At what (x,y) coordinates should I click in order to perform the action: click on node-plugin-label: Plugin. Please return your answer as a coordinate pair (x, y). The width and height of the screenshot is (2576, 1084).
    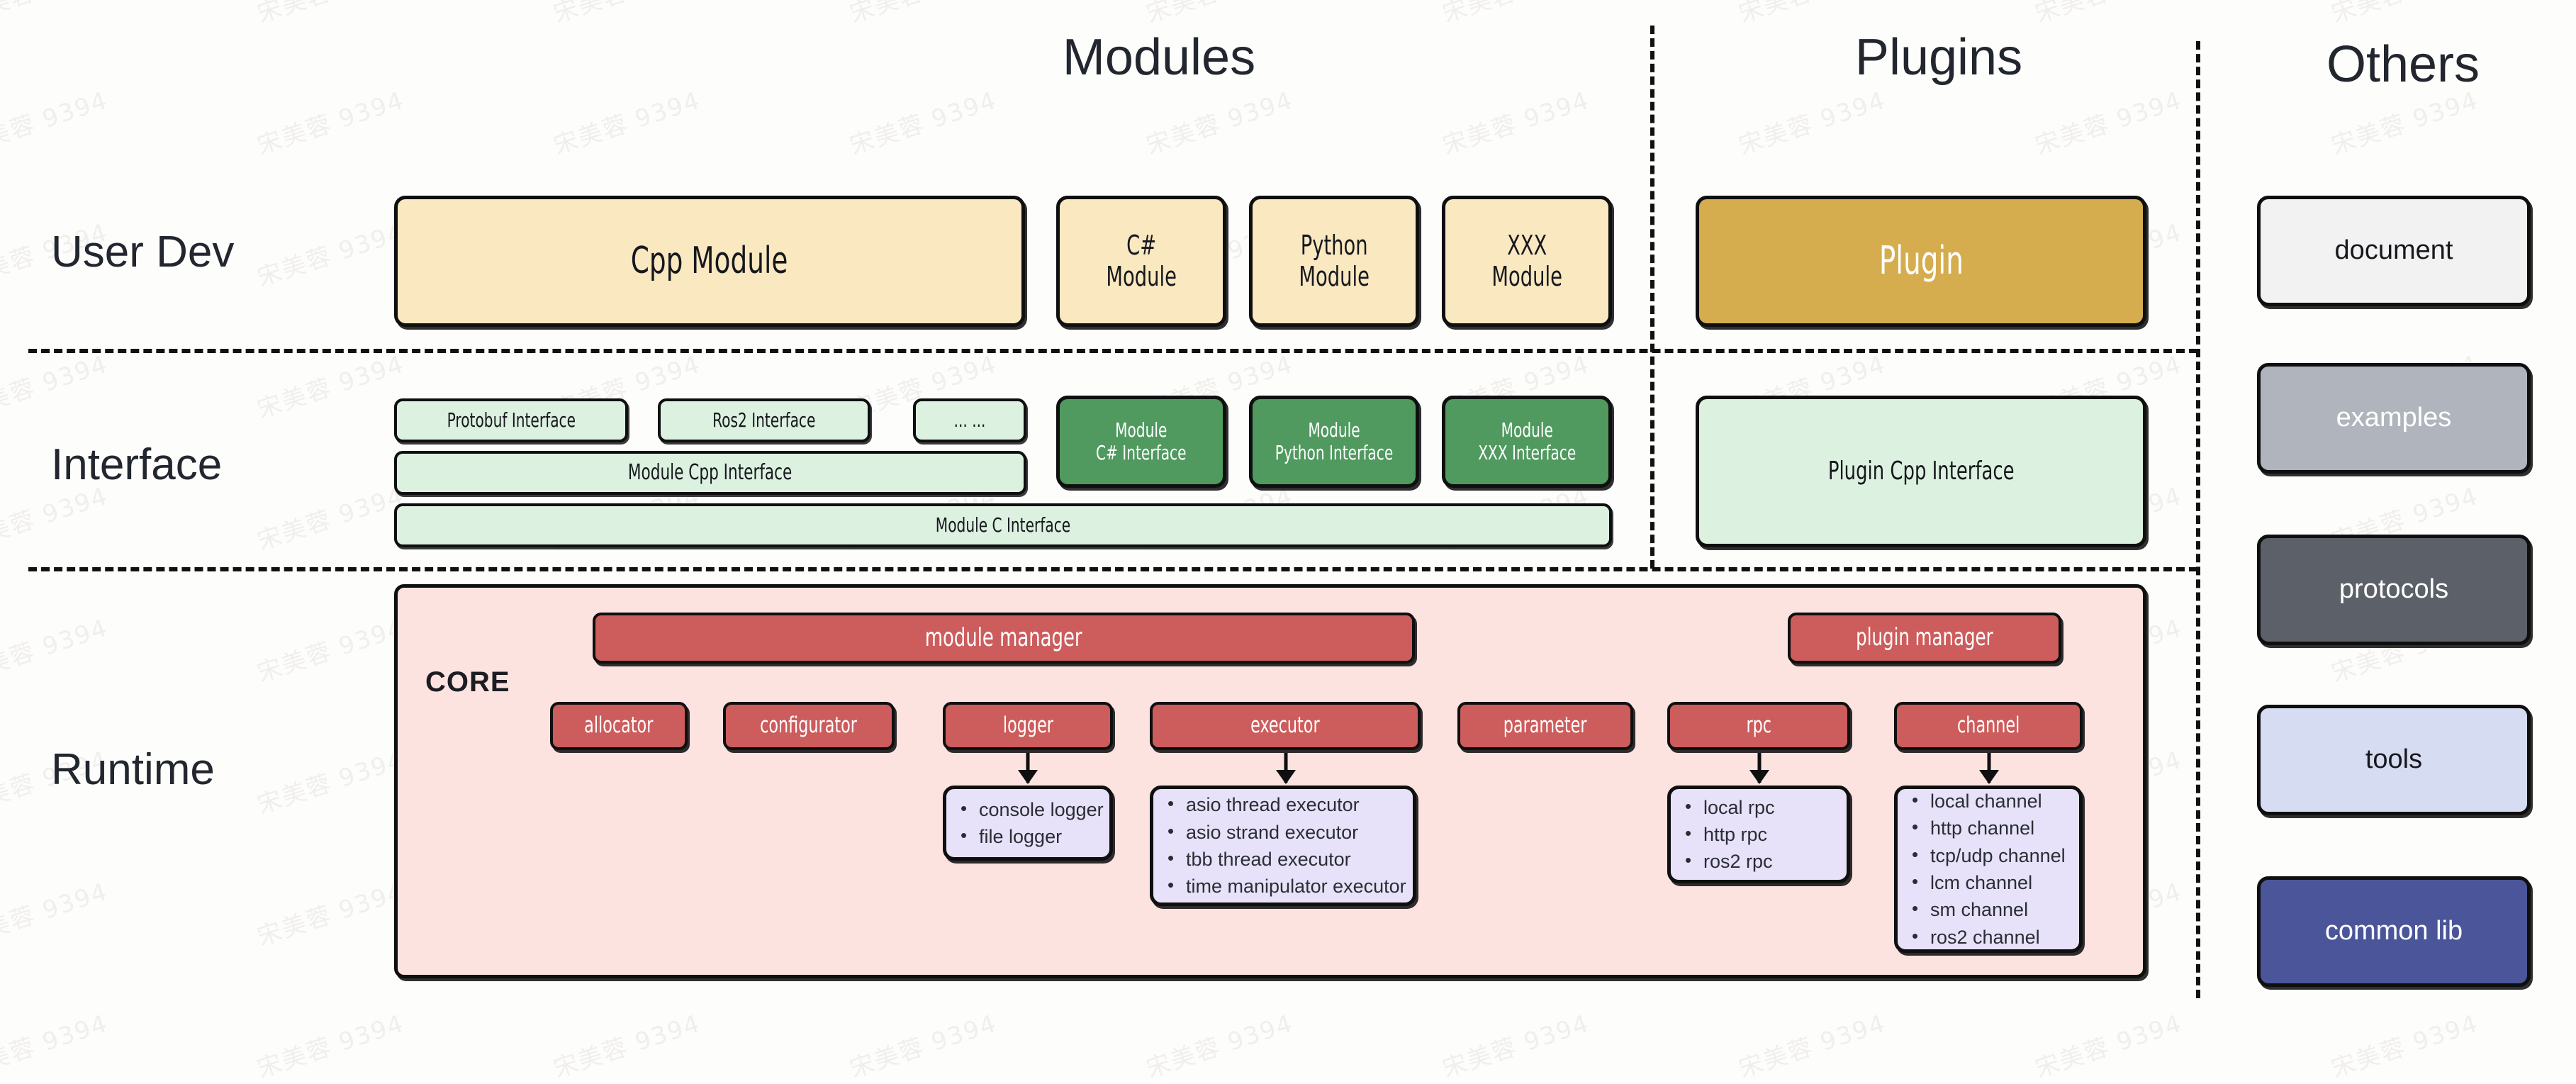
    Looking at the image, I should click on (1921, 261).